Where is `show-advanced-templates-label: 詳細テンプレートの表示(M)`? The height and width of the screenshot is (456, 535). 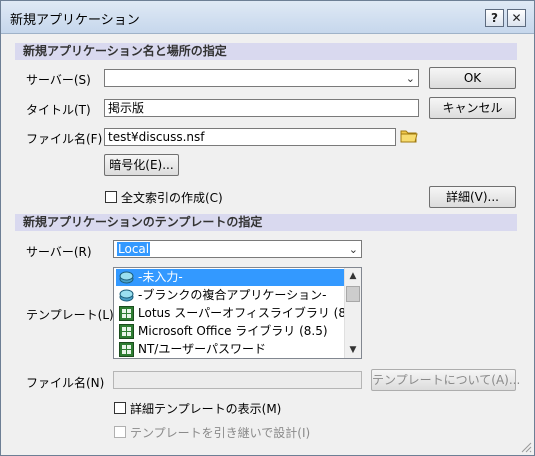 show-advanced-templates-label: 詳細テンプレートの表示(M) is located at coordinates (206, 409).